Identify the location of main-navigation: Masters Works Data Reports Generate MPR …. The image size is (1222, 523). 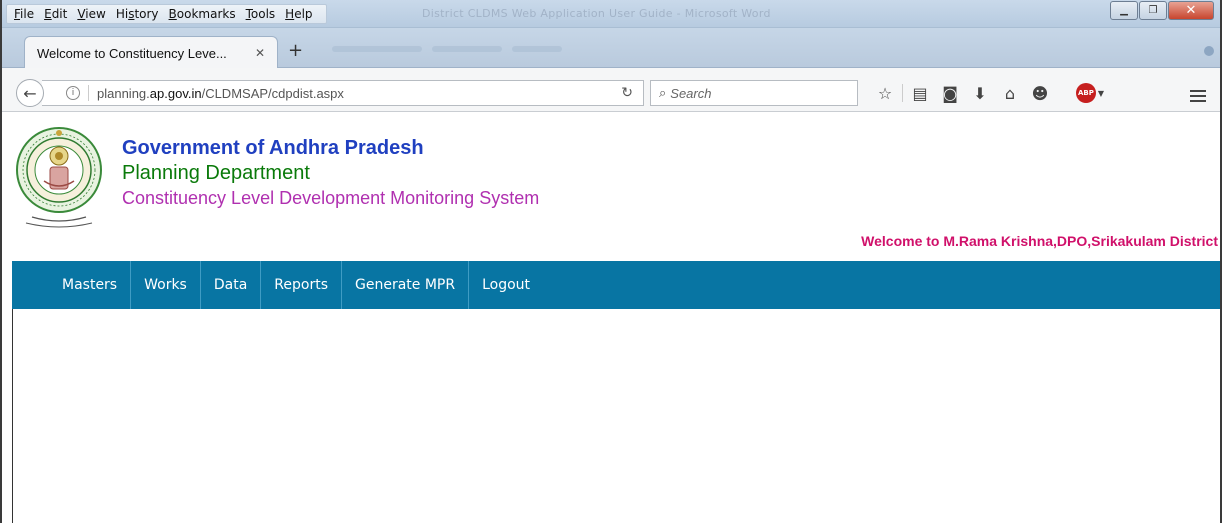
(616, 285).